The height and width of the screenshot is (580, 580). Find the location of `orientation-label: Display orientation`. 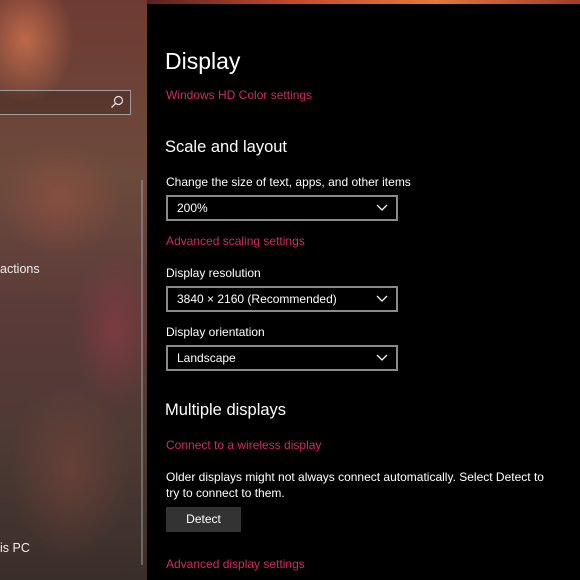

orientation-label: Display orientation is located at coordinates (215, 332).